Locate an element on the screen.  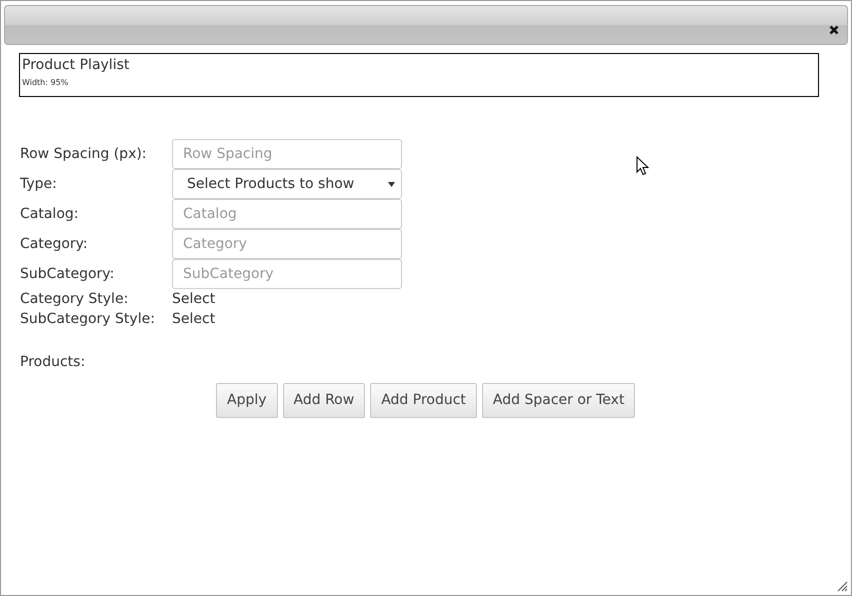
products-label: Products: is located at coordinates (53, 362).